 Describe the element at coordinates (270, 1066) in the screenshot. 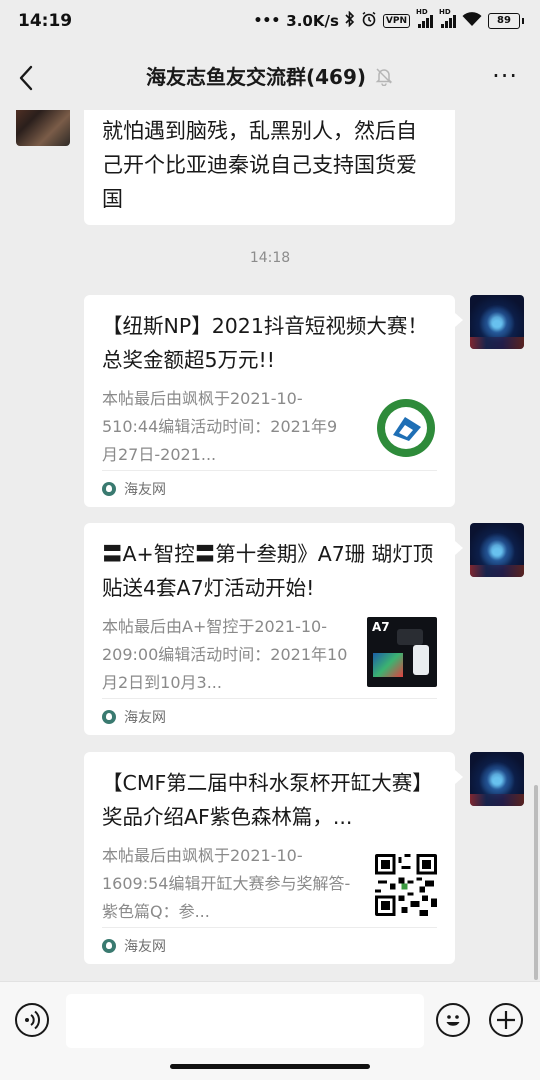

I see `home-indicator` at that location.